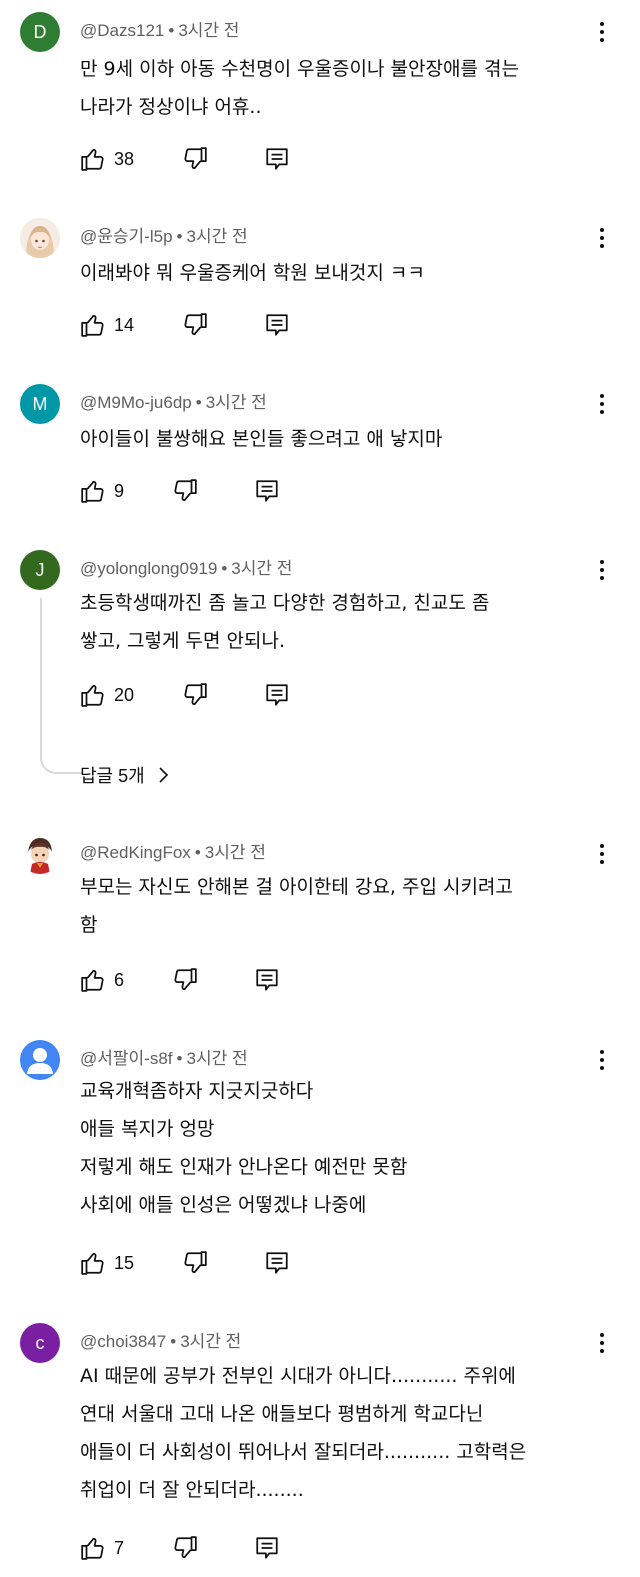 This screenshot has width=640, height=1577. What do you see at coordinates (261, 439) in the screenshot?
I see `comment-line: 아이들이 불쌍해요 본인들 좋으려고 애 낳지마` at bounding box center [261, 439].